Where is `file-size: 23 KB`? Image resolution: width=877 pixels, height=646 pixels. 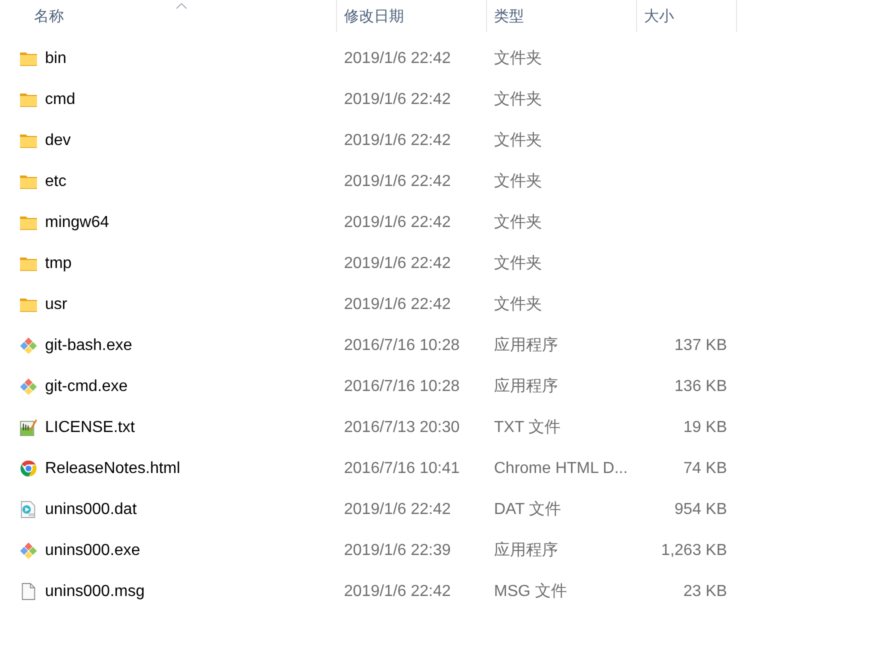 file-size: 23 KB is located at coordinates (705, 591).